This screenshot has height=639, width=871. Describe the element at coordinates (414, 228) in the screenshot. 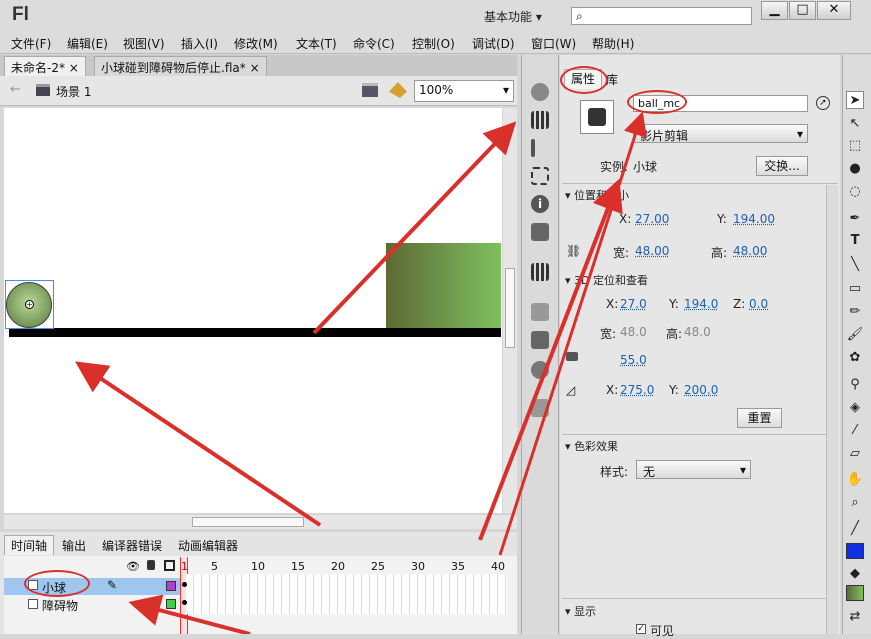

I see `arrow-to-scrollbar` at that location.